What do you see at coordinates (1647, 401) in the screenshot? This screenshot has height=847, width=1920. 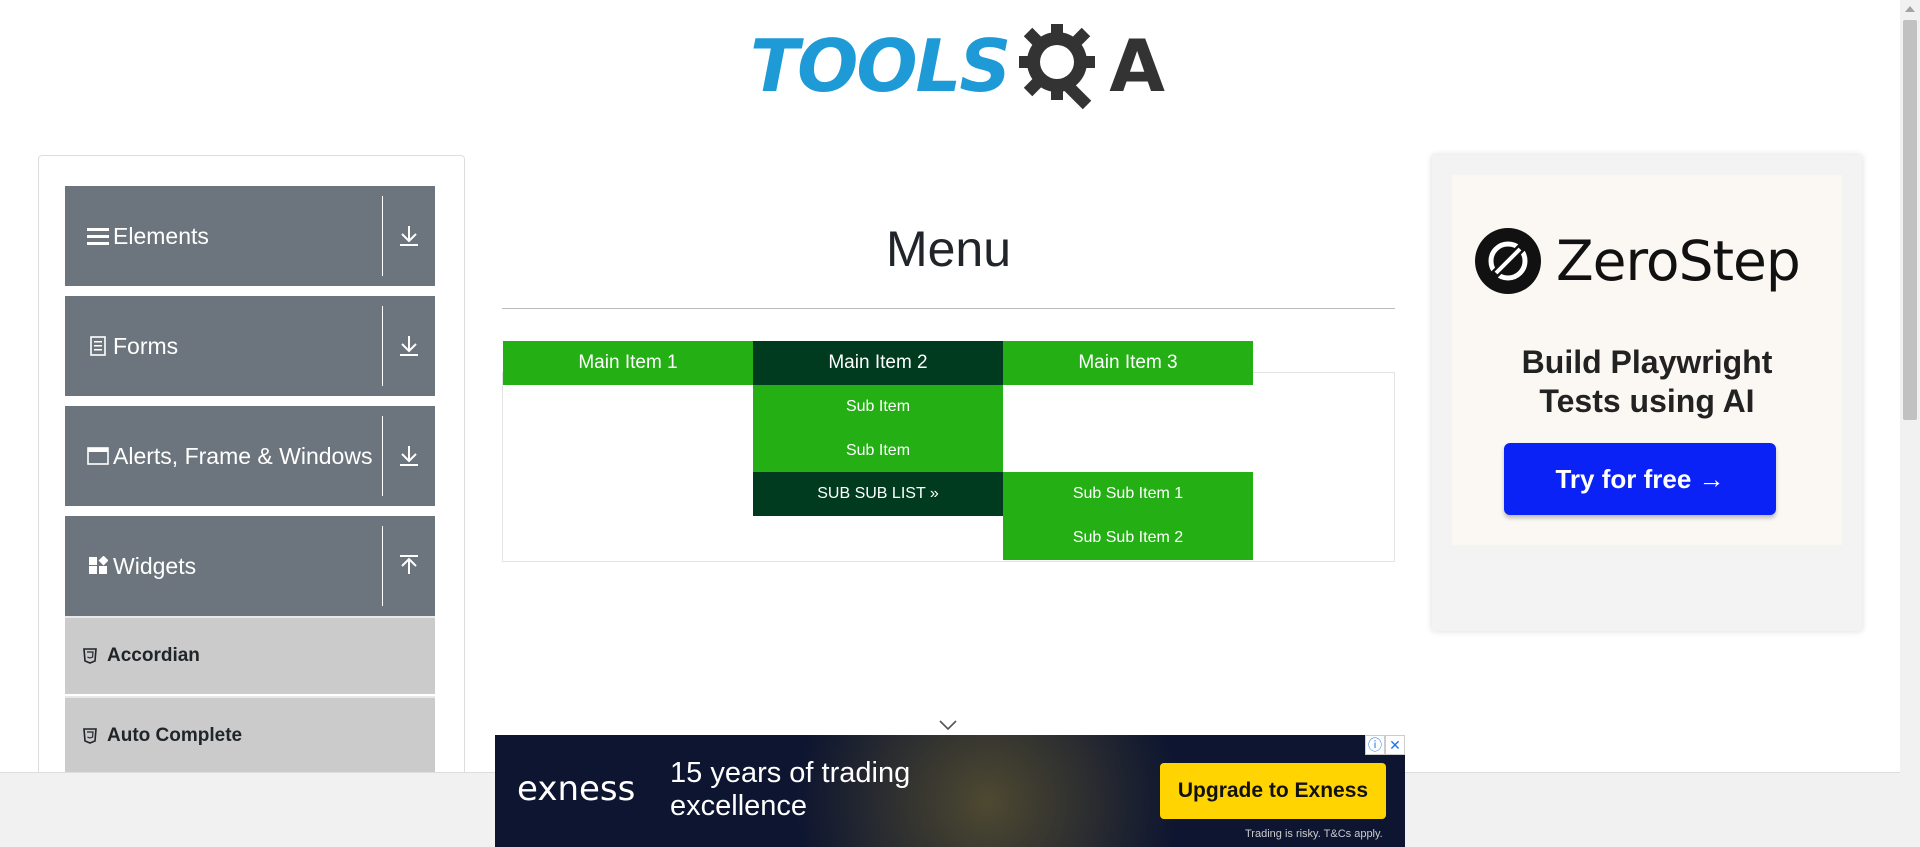 I see `ad-tagline-line: Tests using AI` at bounding box center [1647, 401].